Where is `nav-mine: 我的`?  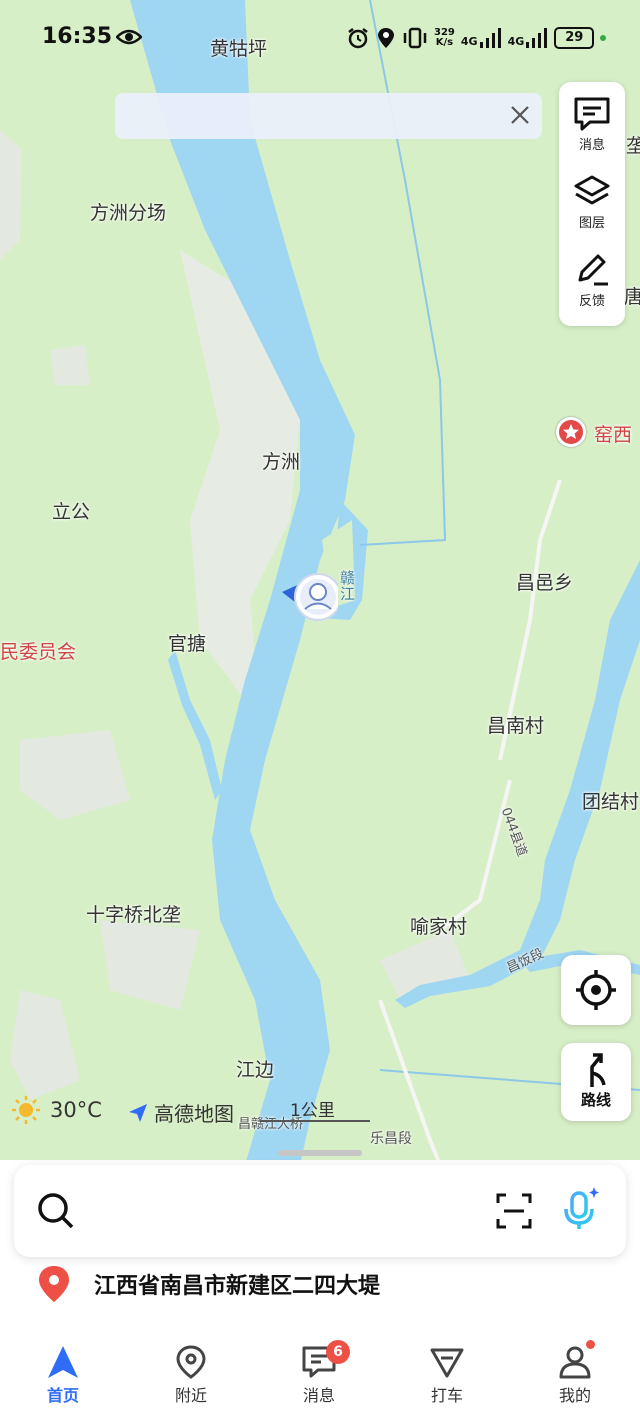
nav-mine: 我的 is located at coordinates (575, 1373).